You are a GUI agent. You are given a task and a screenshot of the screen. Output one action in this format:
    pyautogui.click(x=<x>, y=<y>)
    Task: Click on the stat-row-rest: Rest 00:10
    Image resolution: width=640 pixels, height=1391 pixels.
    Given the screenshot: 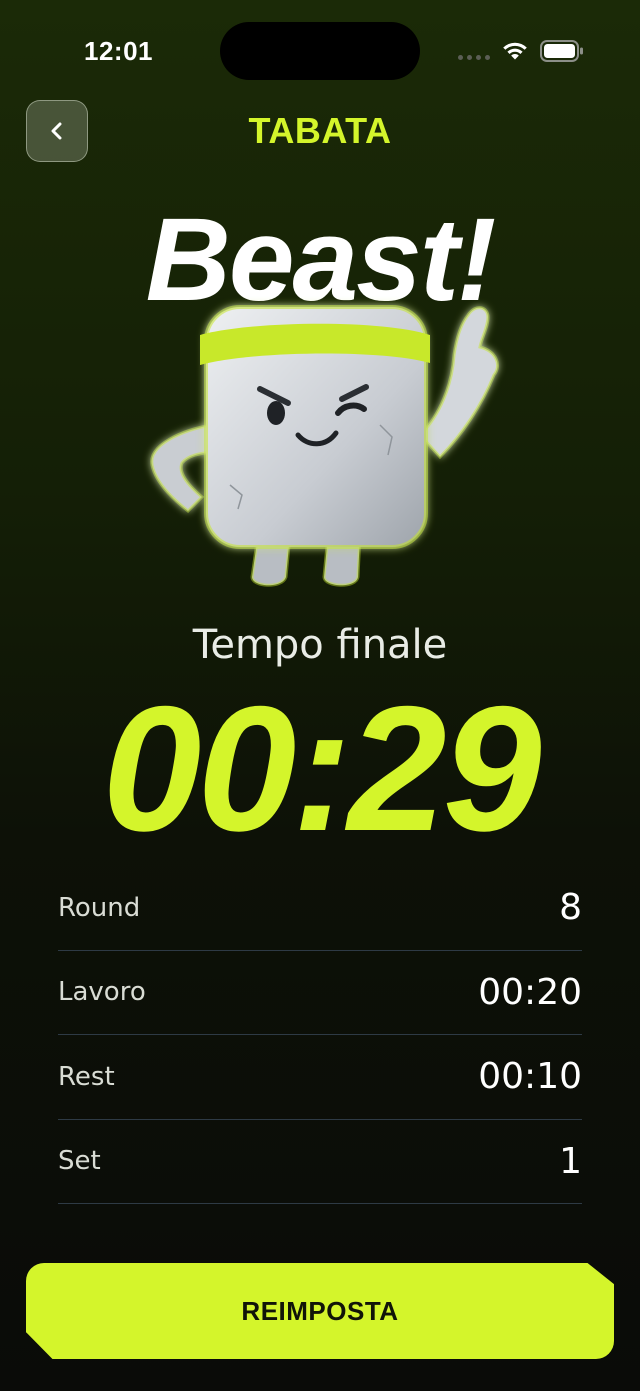 What is the action you would take?
    pyautogui.click(x=320, y=1077)
    